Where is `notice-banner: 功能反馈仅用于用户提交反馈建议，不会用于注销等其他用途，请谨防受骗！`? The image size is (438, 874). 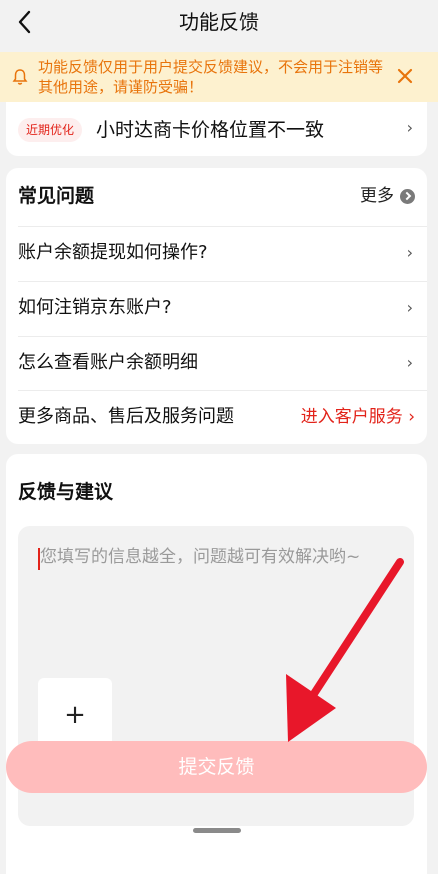 notice-banner: 功能反馈仅用于用户提交反馈建议，不会用于注销等其他用途，请谨防受骗！ is located at coordinates (219, 77).